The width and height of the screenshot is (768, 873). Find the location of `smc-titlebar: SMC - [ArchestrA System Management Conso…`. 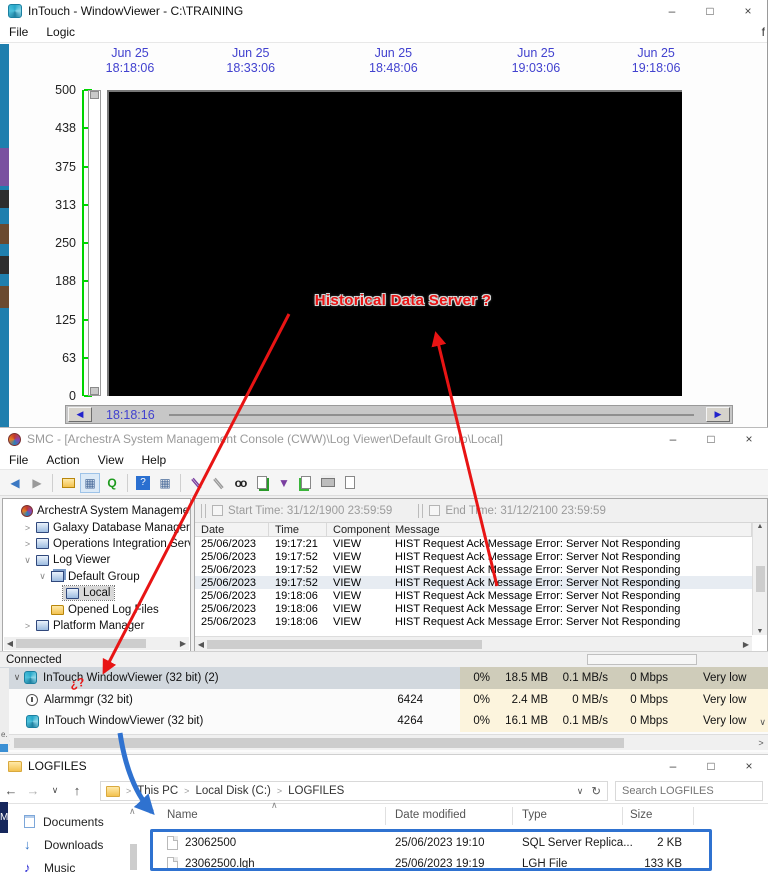

smc-titlebar: SMC - [ArchestrA System Management Conso… is located at coordinates (384, 439).